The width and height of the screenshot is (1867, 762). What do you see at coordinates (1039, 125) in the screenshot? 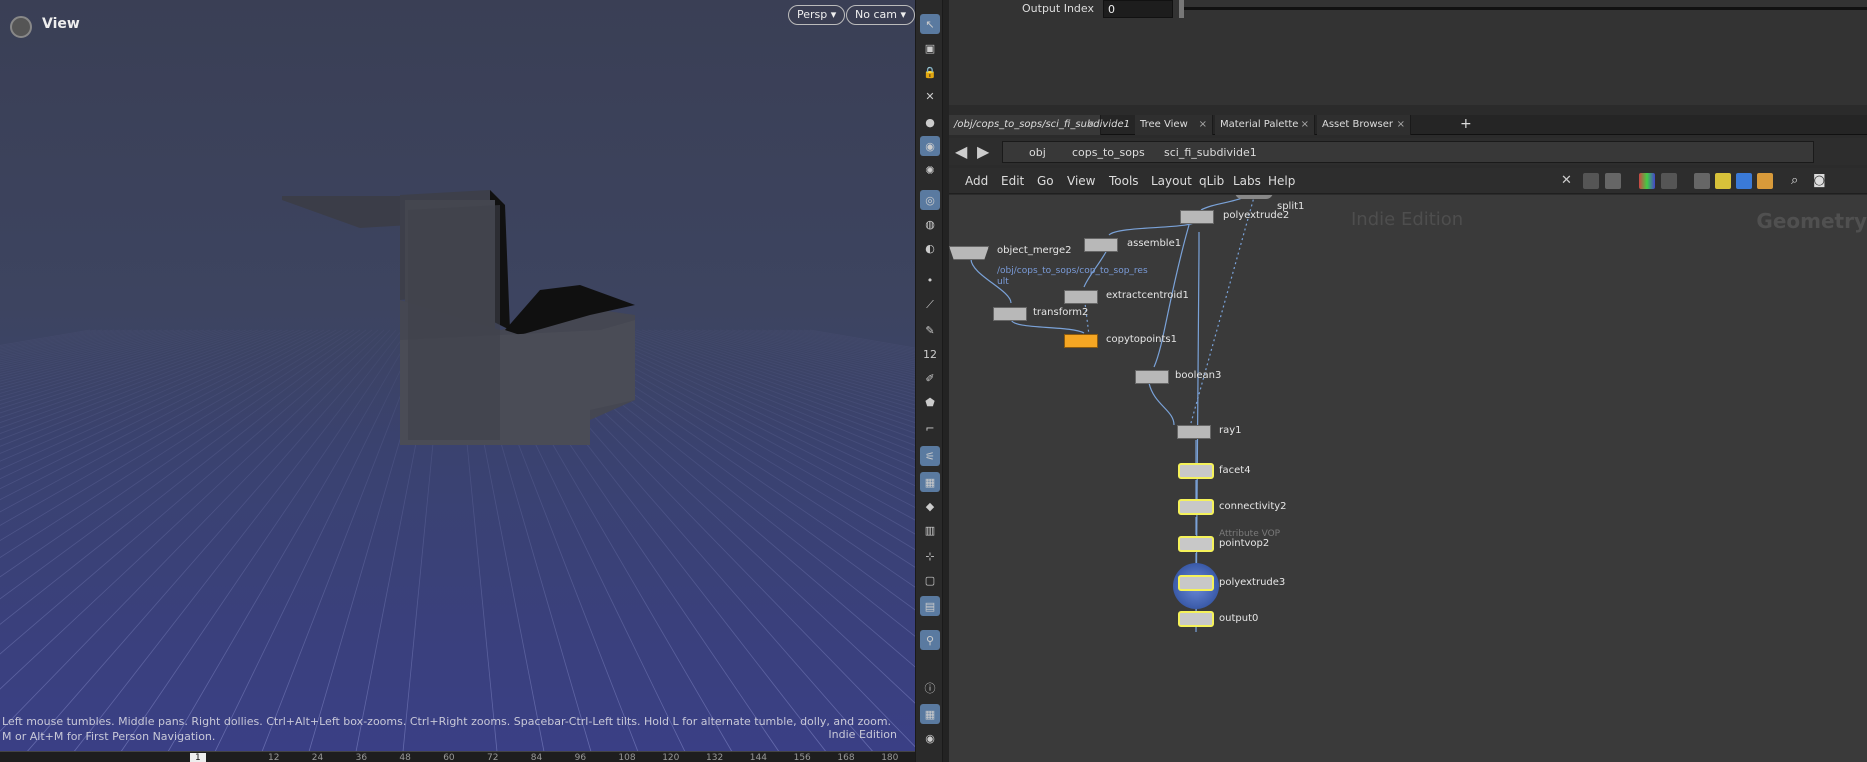
I see `tab-network: /obj/cops_to_sops/sci_fi_subdivide1 ×` at bounding box center [1039, 125].